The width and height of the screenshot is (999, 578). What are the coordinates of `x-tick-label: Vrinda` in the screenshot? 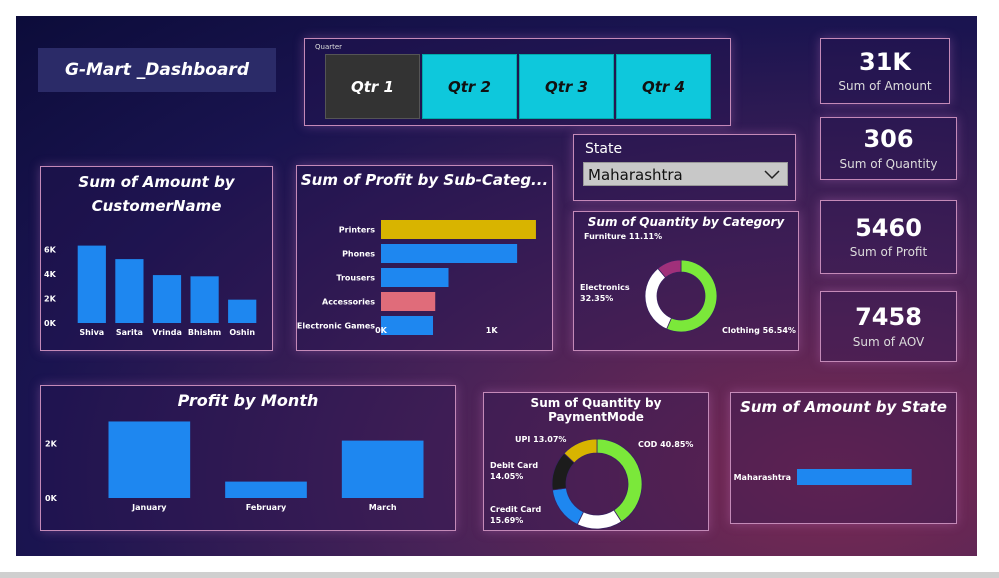 It's located at (167, 332).